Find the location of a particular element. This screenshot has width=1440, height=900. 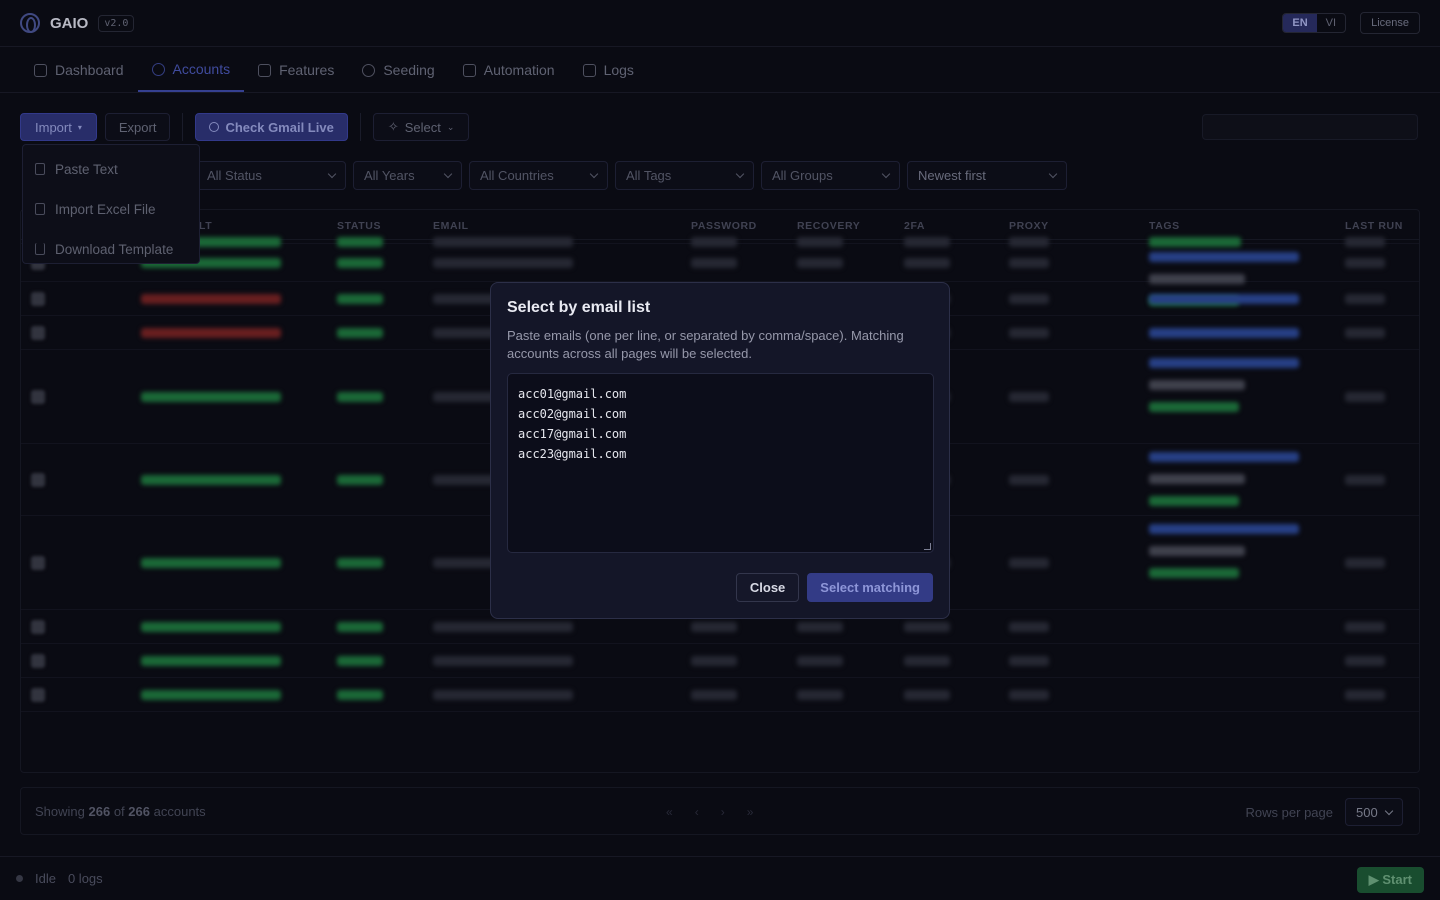

dialog-actions: Close Select matching is located at coordinates (834, 587).